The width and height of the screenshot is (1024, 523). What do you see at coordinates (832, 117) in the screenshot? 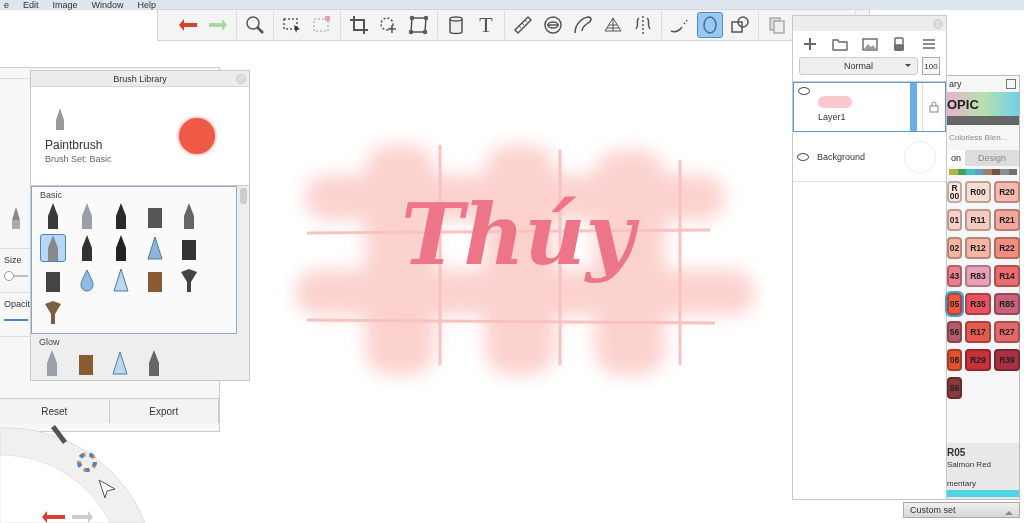
I see `layer-name: Layer1` at bounding box center [832, 117].